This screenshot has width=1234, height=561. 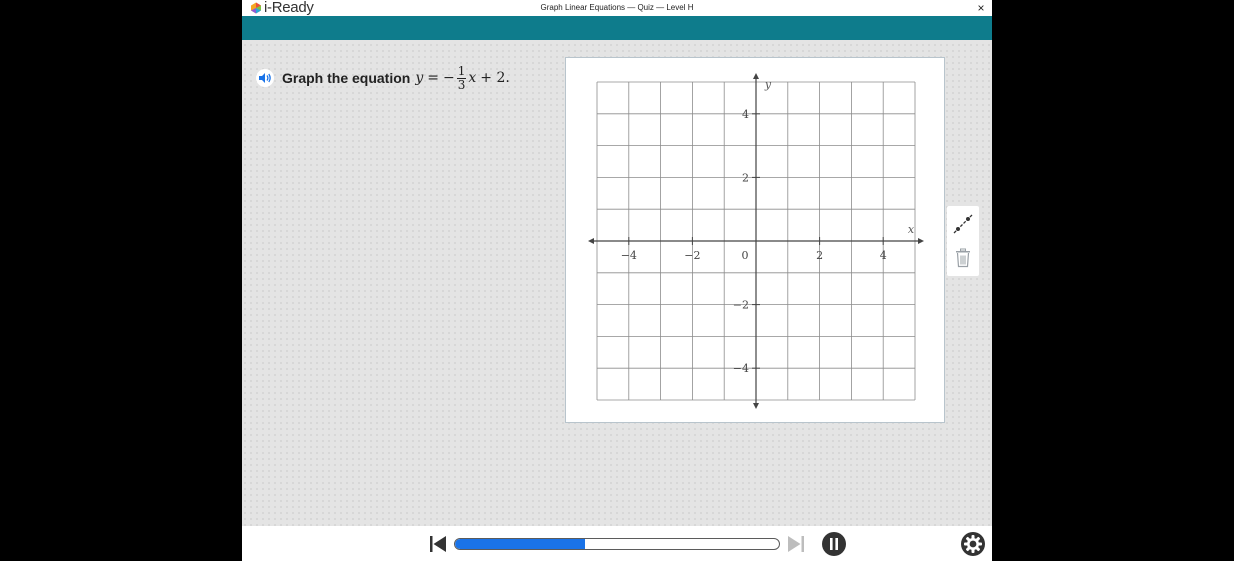 What do you see at coordinates (495, 78) in the screenshot?
I see `equation-tail: + 2.` at bounding box center [495, 78].